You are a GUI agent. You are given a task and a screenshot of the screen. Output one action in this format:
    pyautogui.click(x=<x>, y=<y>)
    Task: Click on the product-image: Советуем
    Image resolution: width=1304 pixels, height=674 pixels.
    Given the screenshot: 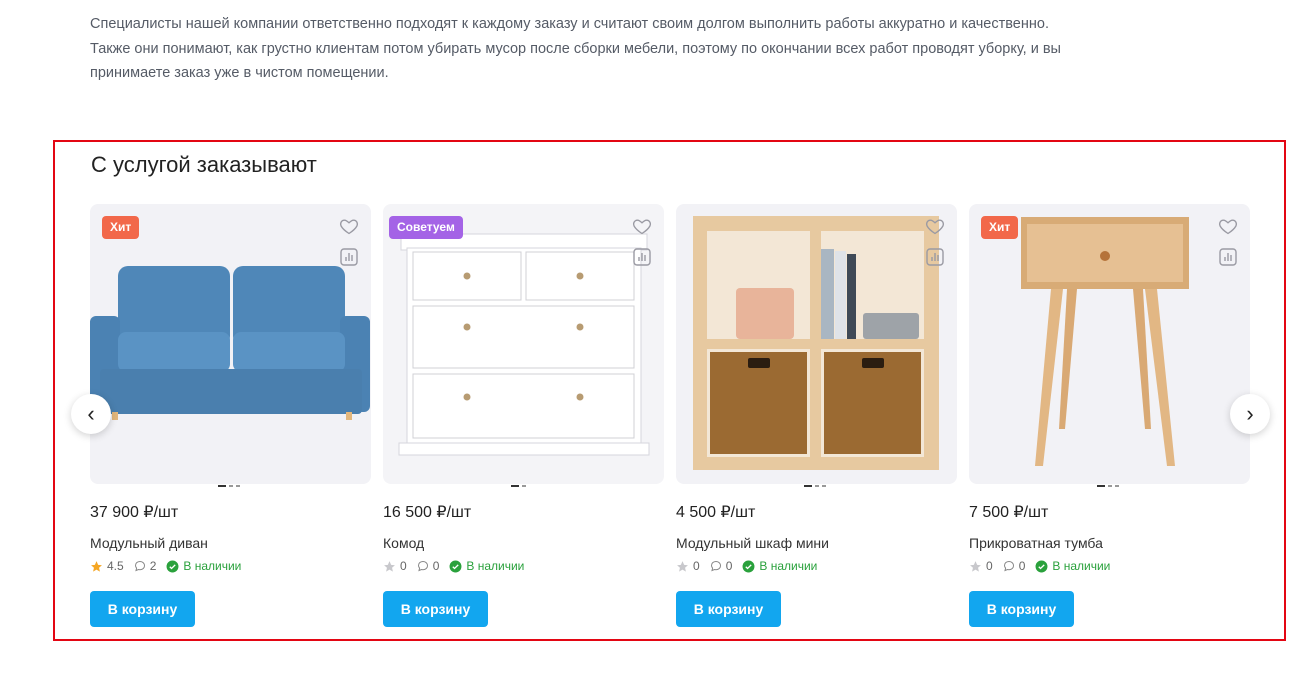 What is the action you would take?
    pyautogui.click(x=523, y=344)
    